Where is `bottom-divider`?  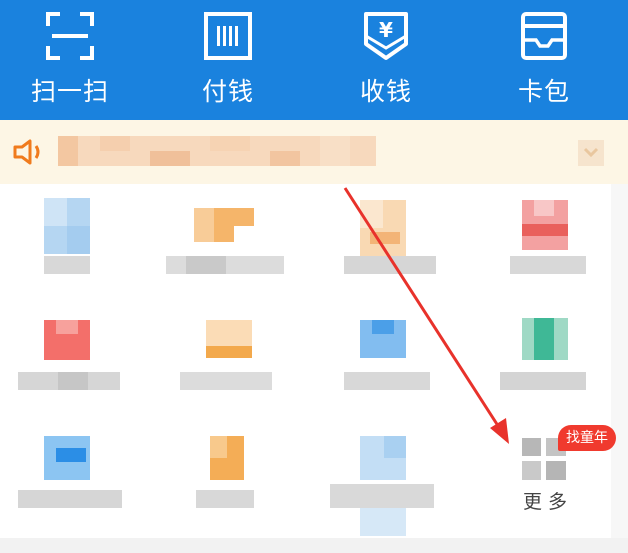
bottom-divider is located at coordinates (314, 545).